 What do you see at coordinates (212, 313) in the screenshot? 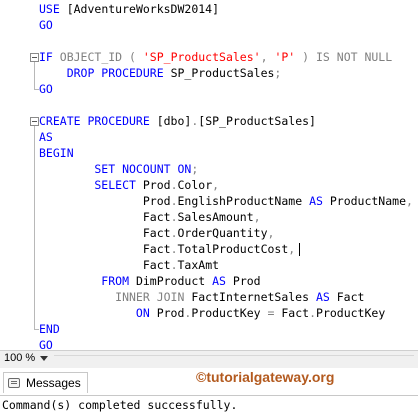
I see `code-line: ON Prod.ProductKey = Fact.ProductKey` at bounding box center [212, 313].